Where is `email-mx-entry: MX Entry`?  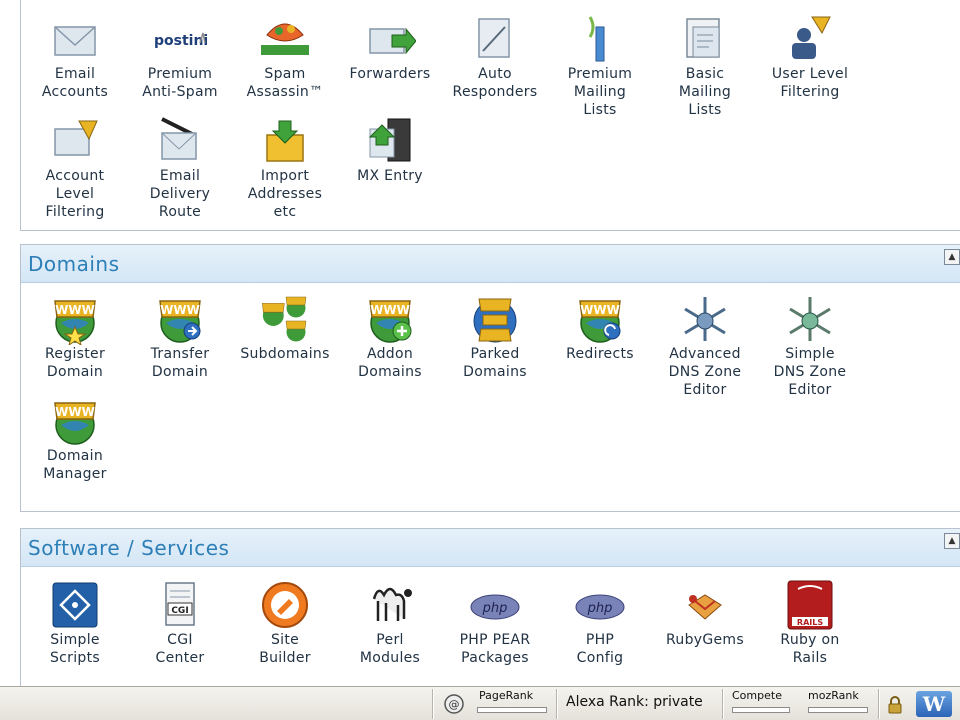
email-mx-entry: MX Entry is located at coordinates (390, 150).